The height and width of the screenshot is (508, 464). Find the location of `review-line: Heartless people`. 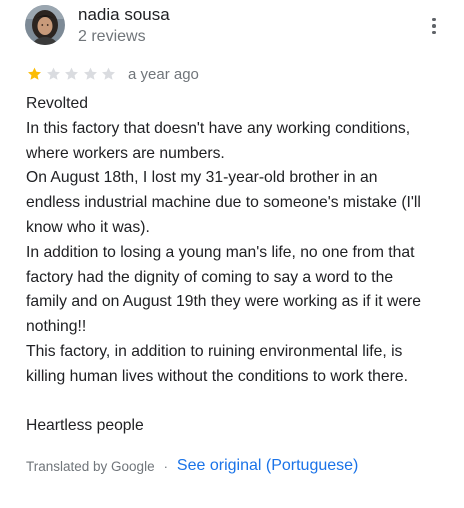

review-line: Heartless people is located at coordinates (85, 426).